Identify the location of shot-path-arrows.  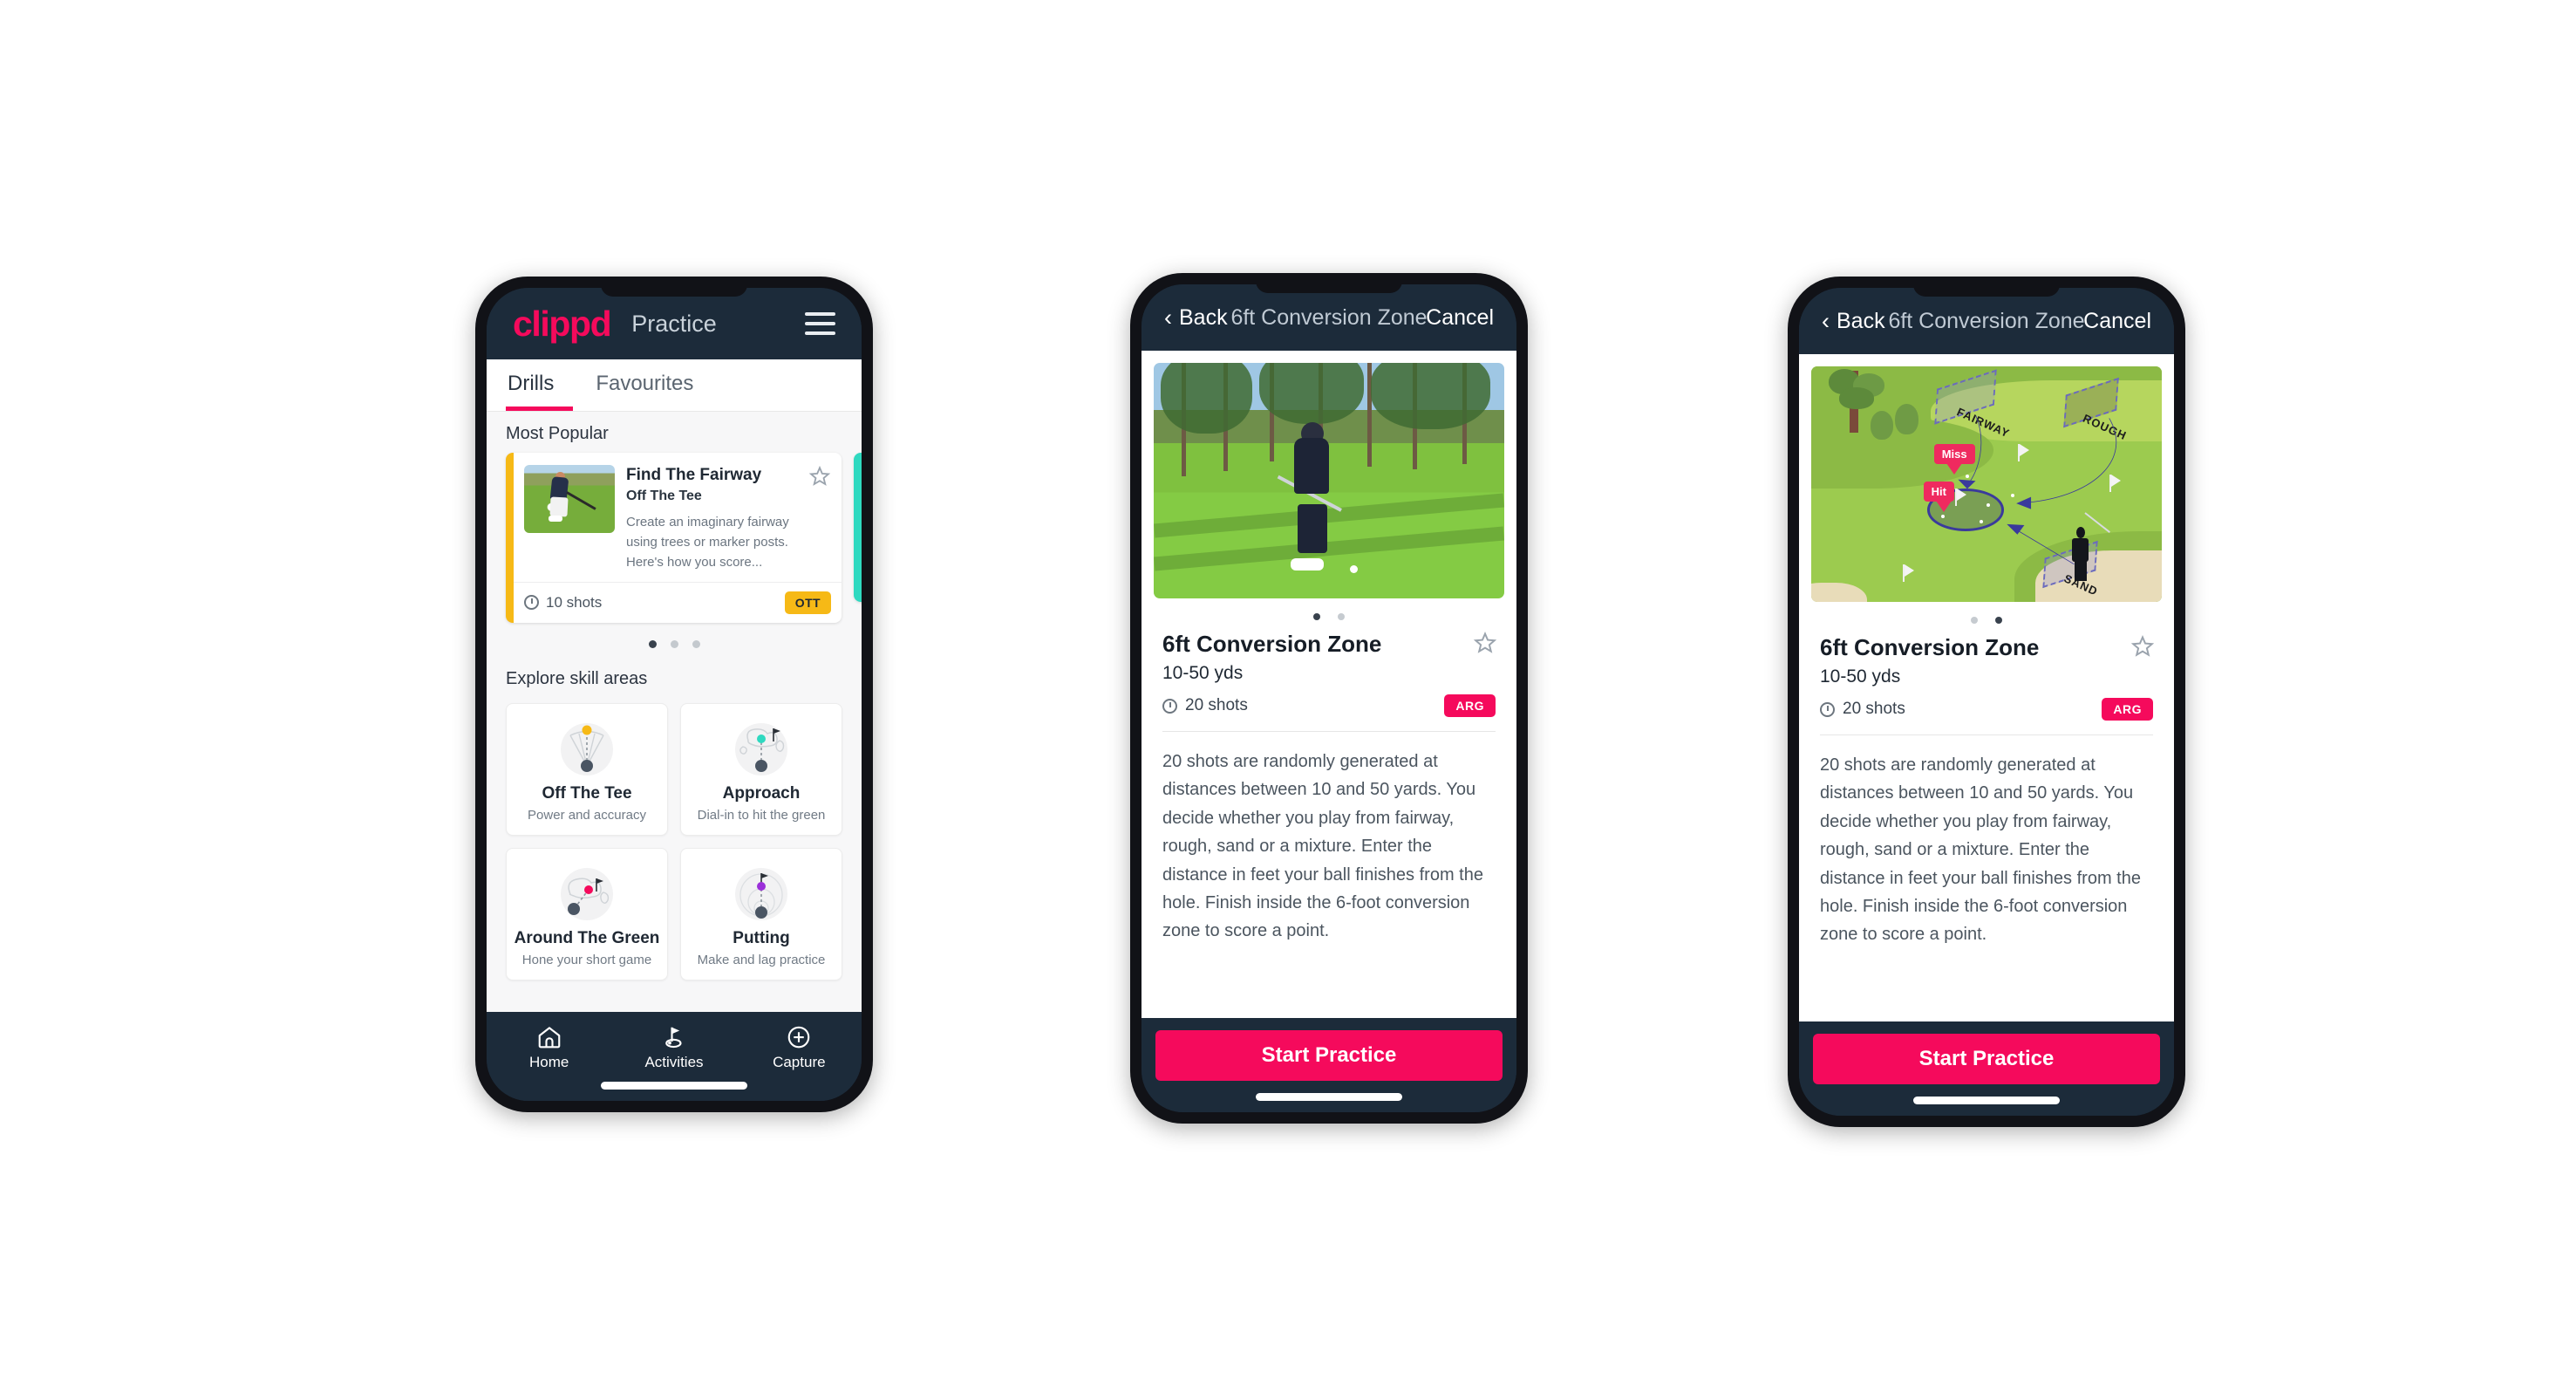
(2060, 484).